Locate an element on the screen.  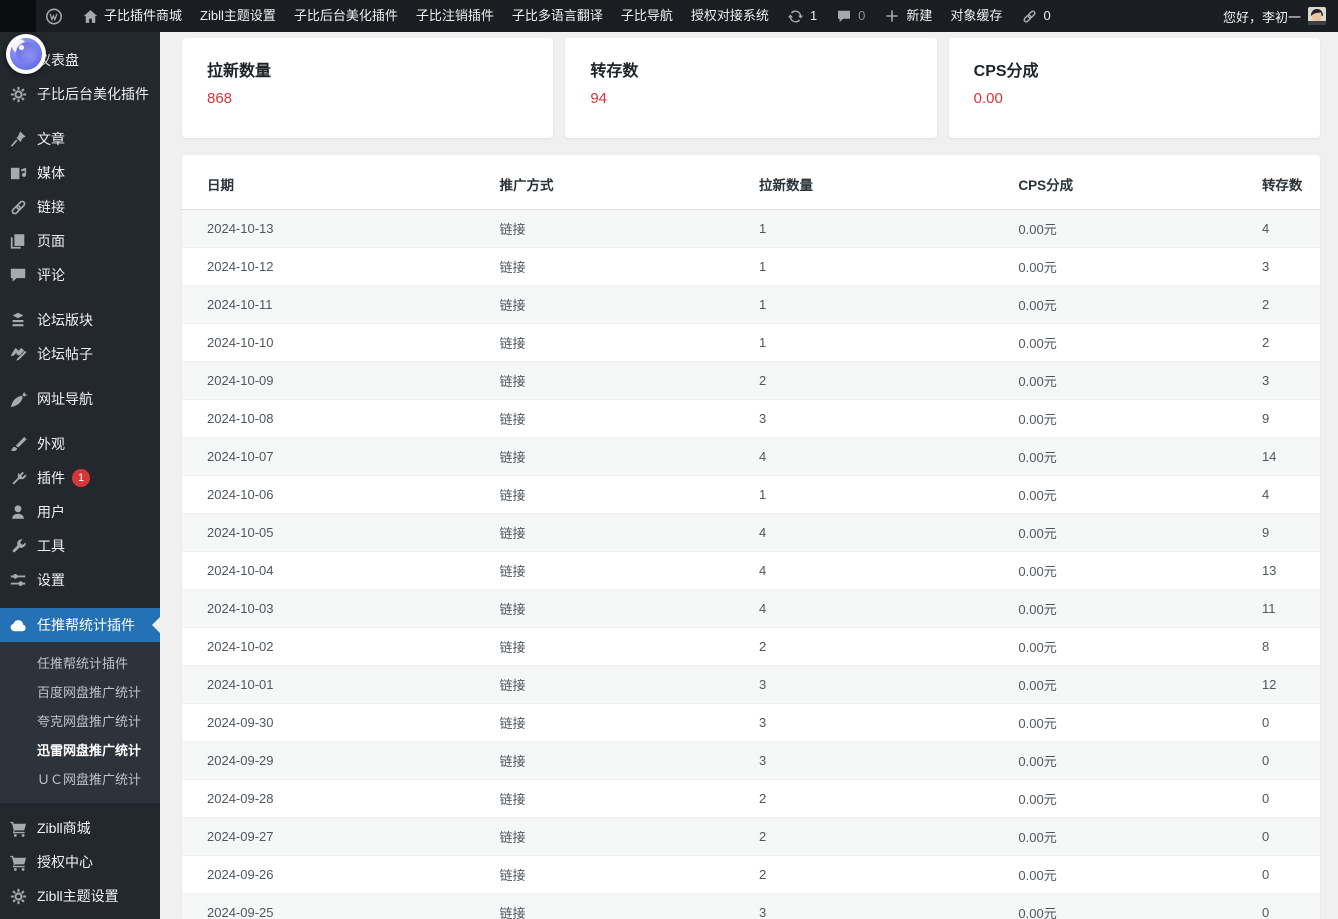
sidebar-item-forum-posts: 论坛帖子 is located at coordinates (80, 354).